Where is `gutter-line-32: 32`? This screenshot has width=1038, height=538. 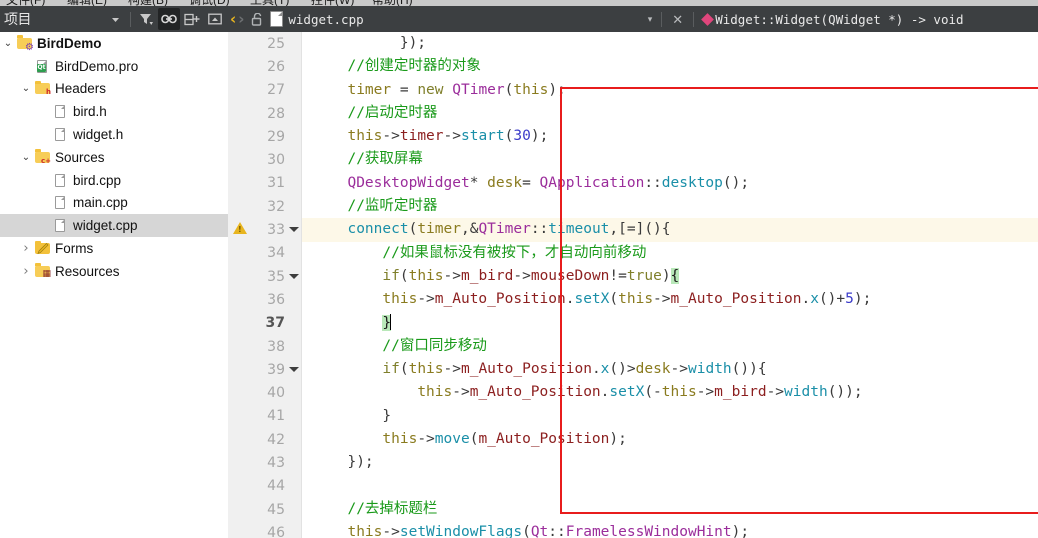
gutter-line-32: 32 is located at coordinates (264, 206).